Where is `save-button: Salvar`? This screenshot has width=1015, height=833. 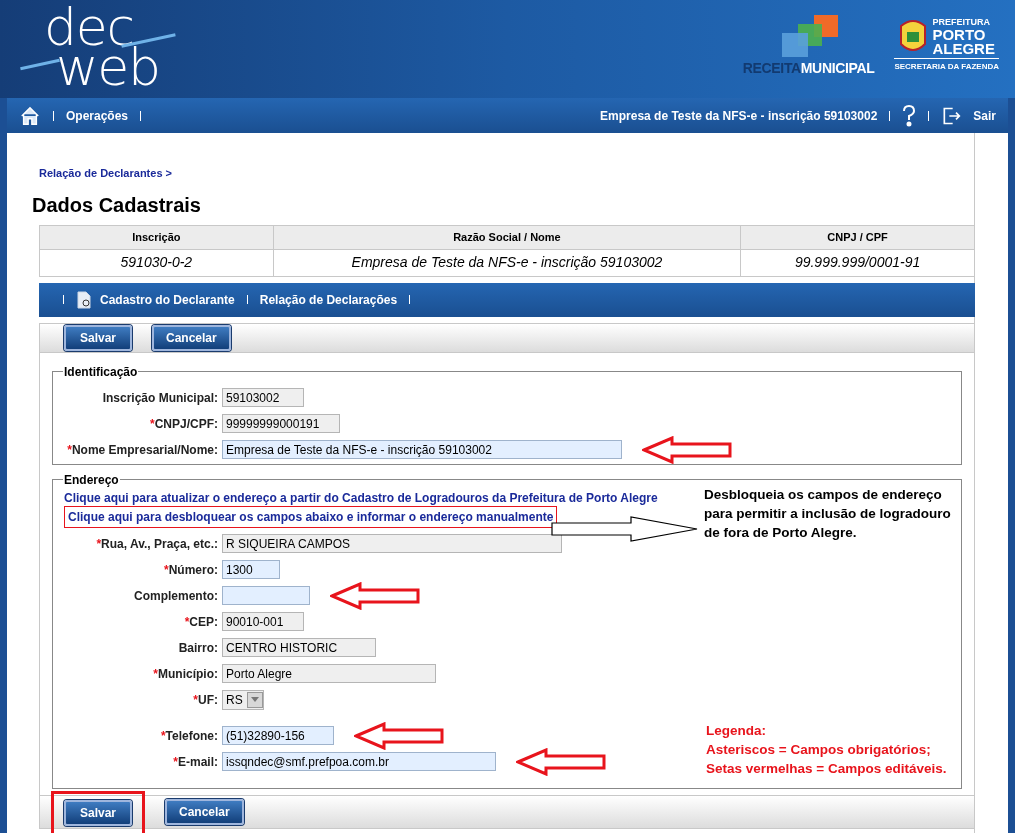
save-button: Salvar is located at coordinates (98, 812).